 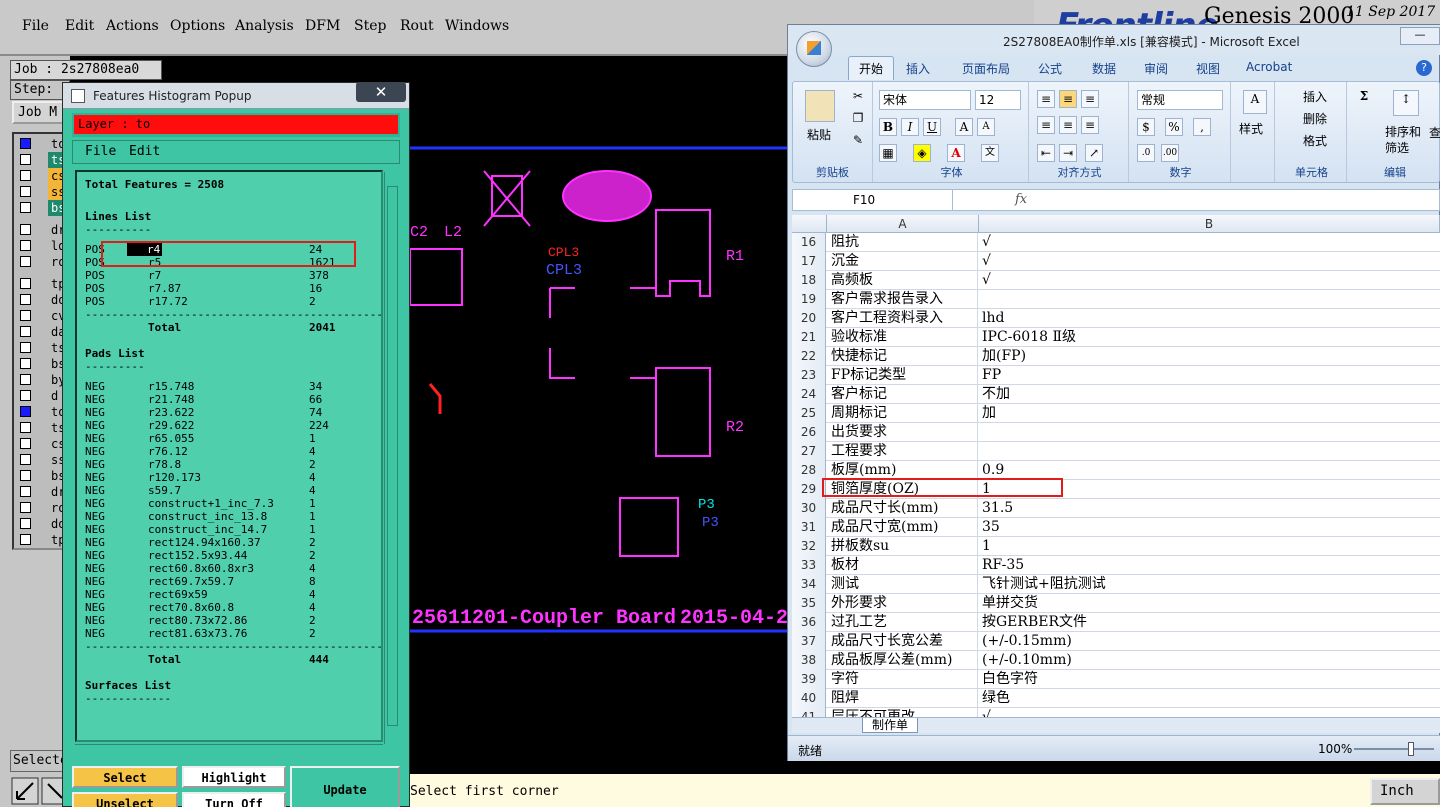 I want to click on increase-decimal-icon: .0, so click(x=1146, y=153).